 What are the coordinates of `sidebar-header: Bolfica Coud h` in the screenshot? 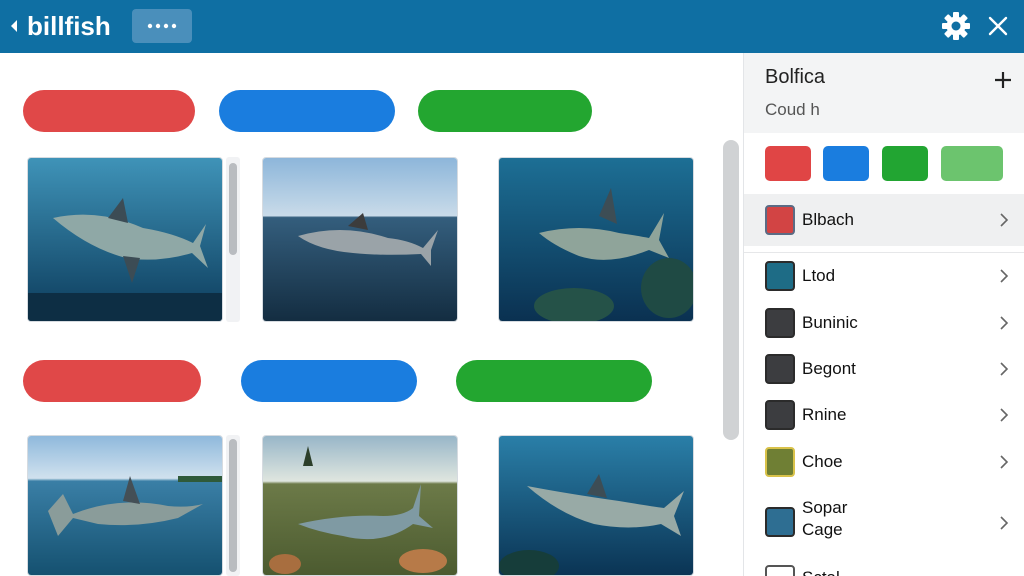 It's located at (884, 93).